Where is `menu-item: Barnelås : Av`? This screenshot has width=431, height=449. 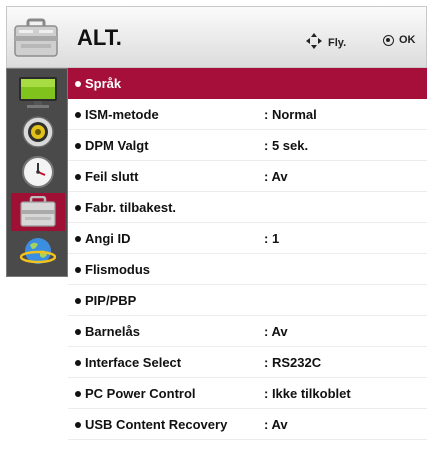
menu-item: Barnelås : Av is located at coordinates (247, 331).